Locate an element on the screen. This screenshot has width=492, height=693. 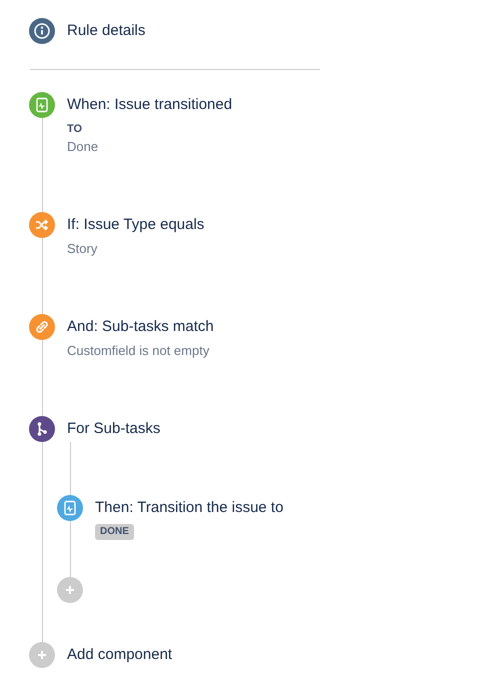
component-title: When: Issue transitioned is located at coordinates (149, 105).